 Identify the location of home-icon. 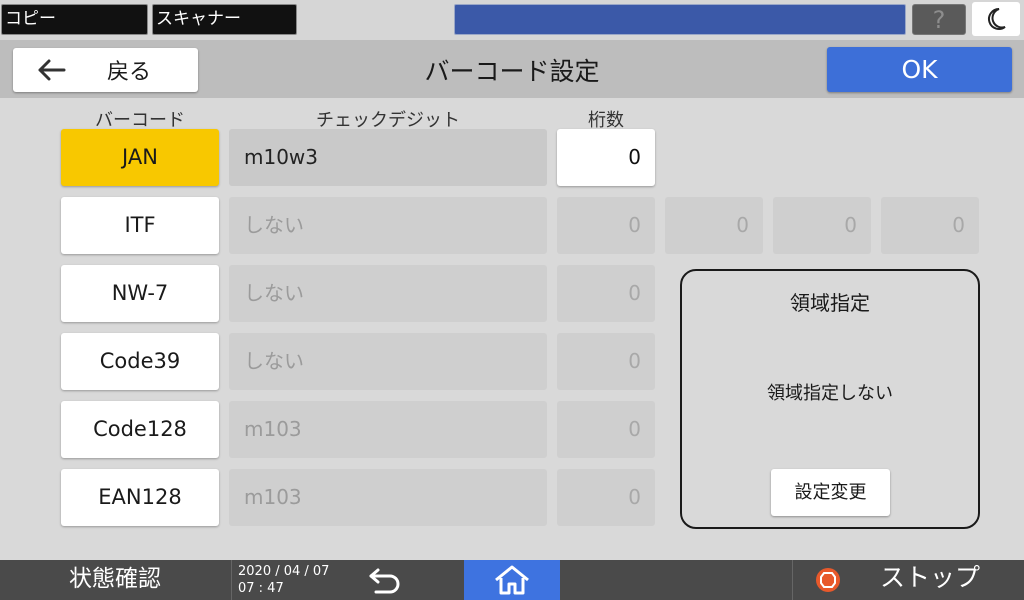
(512, 580).